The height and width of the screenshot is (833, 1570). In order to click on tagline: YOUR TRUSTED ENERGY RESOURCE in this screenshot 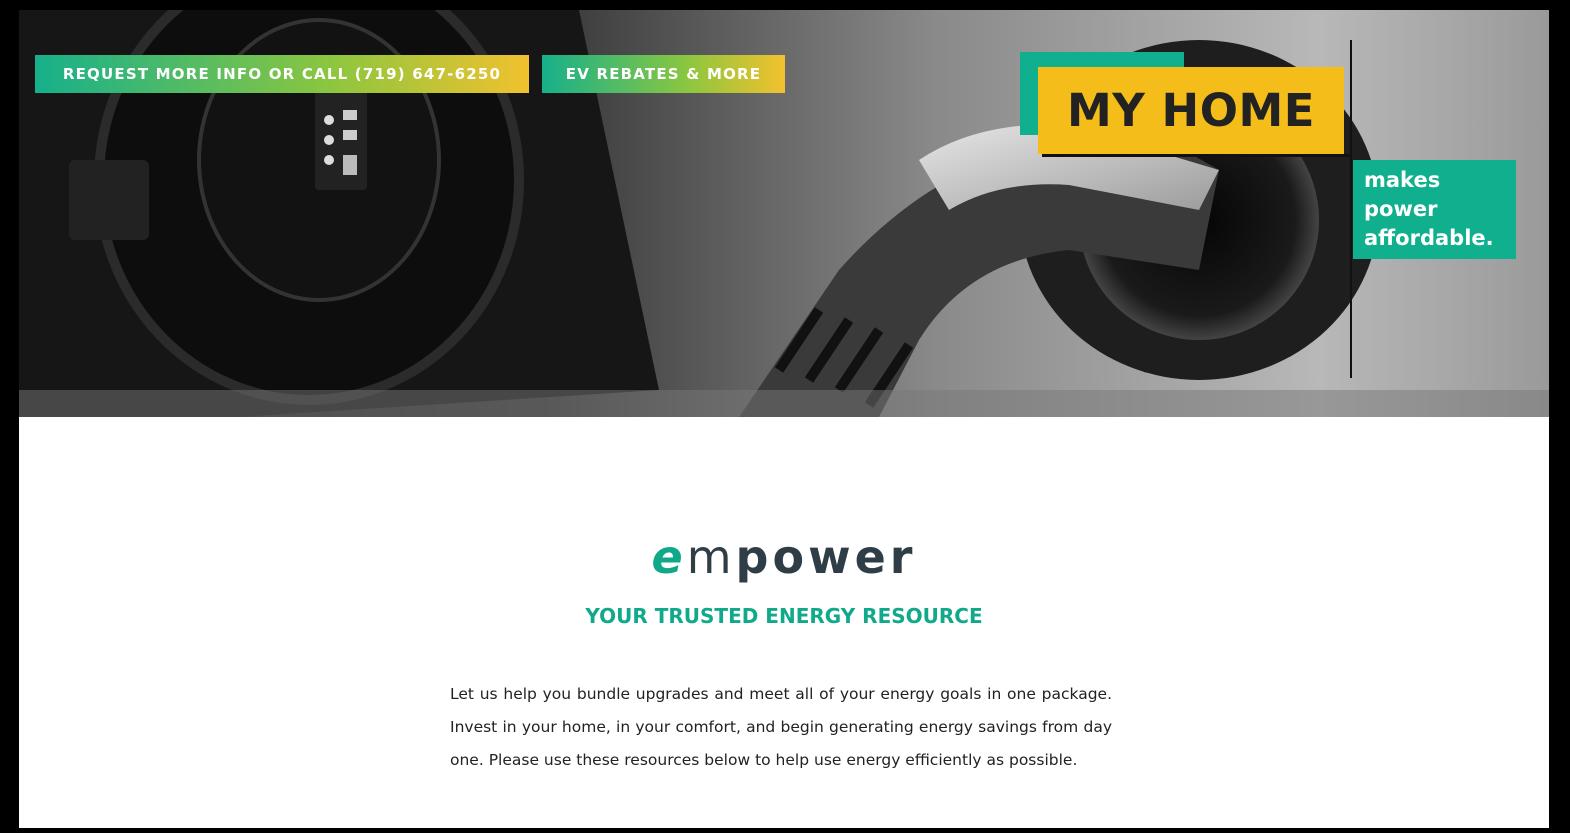, I will do `click(784, 616)`.